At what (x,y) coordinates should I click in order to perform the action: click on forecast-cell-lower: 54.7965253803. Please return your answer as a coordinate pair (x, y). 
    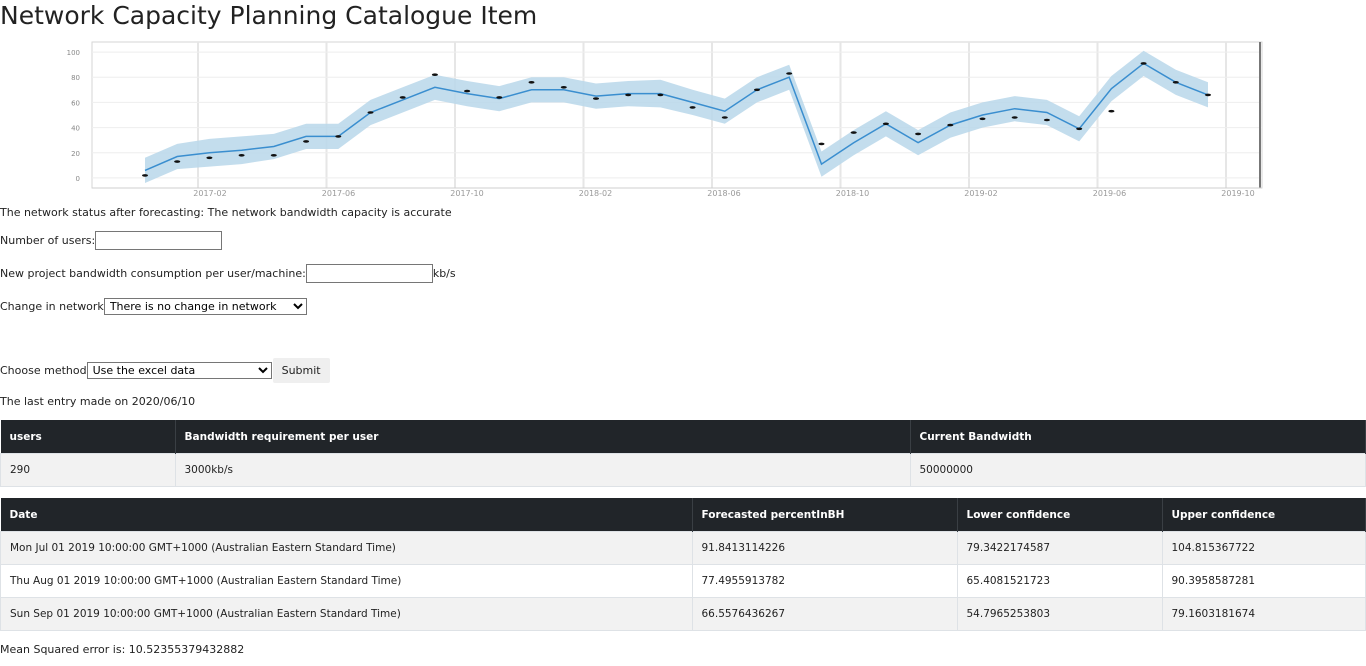
    Looking at the image, I should click on (1059, 614).